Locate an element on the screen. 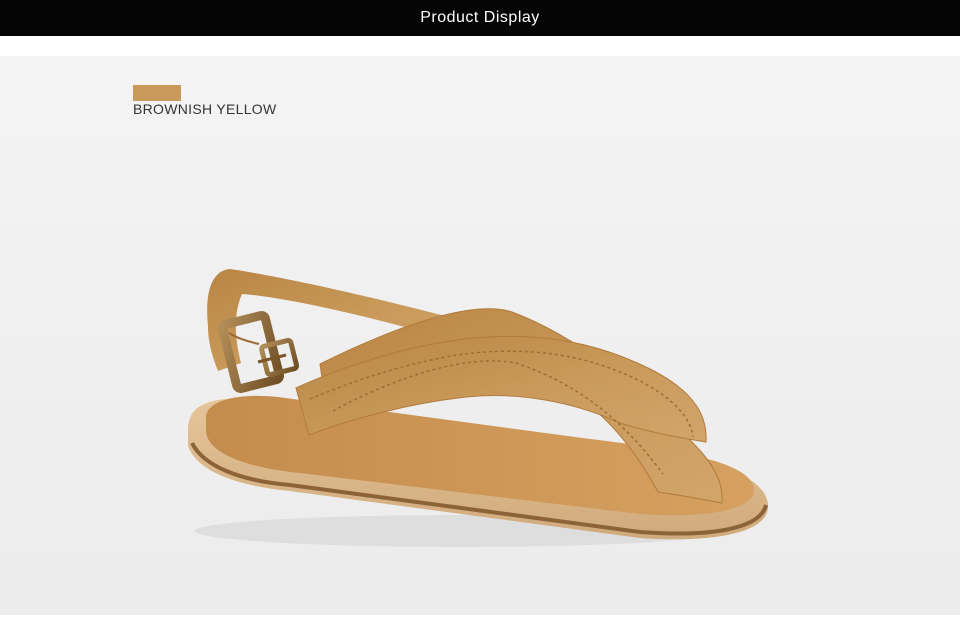  footer-gap is located at coordinates (480, 625).